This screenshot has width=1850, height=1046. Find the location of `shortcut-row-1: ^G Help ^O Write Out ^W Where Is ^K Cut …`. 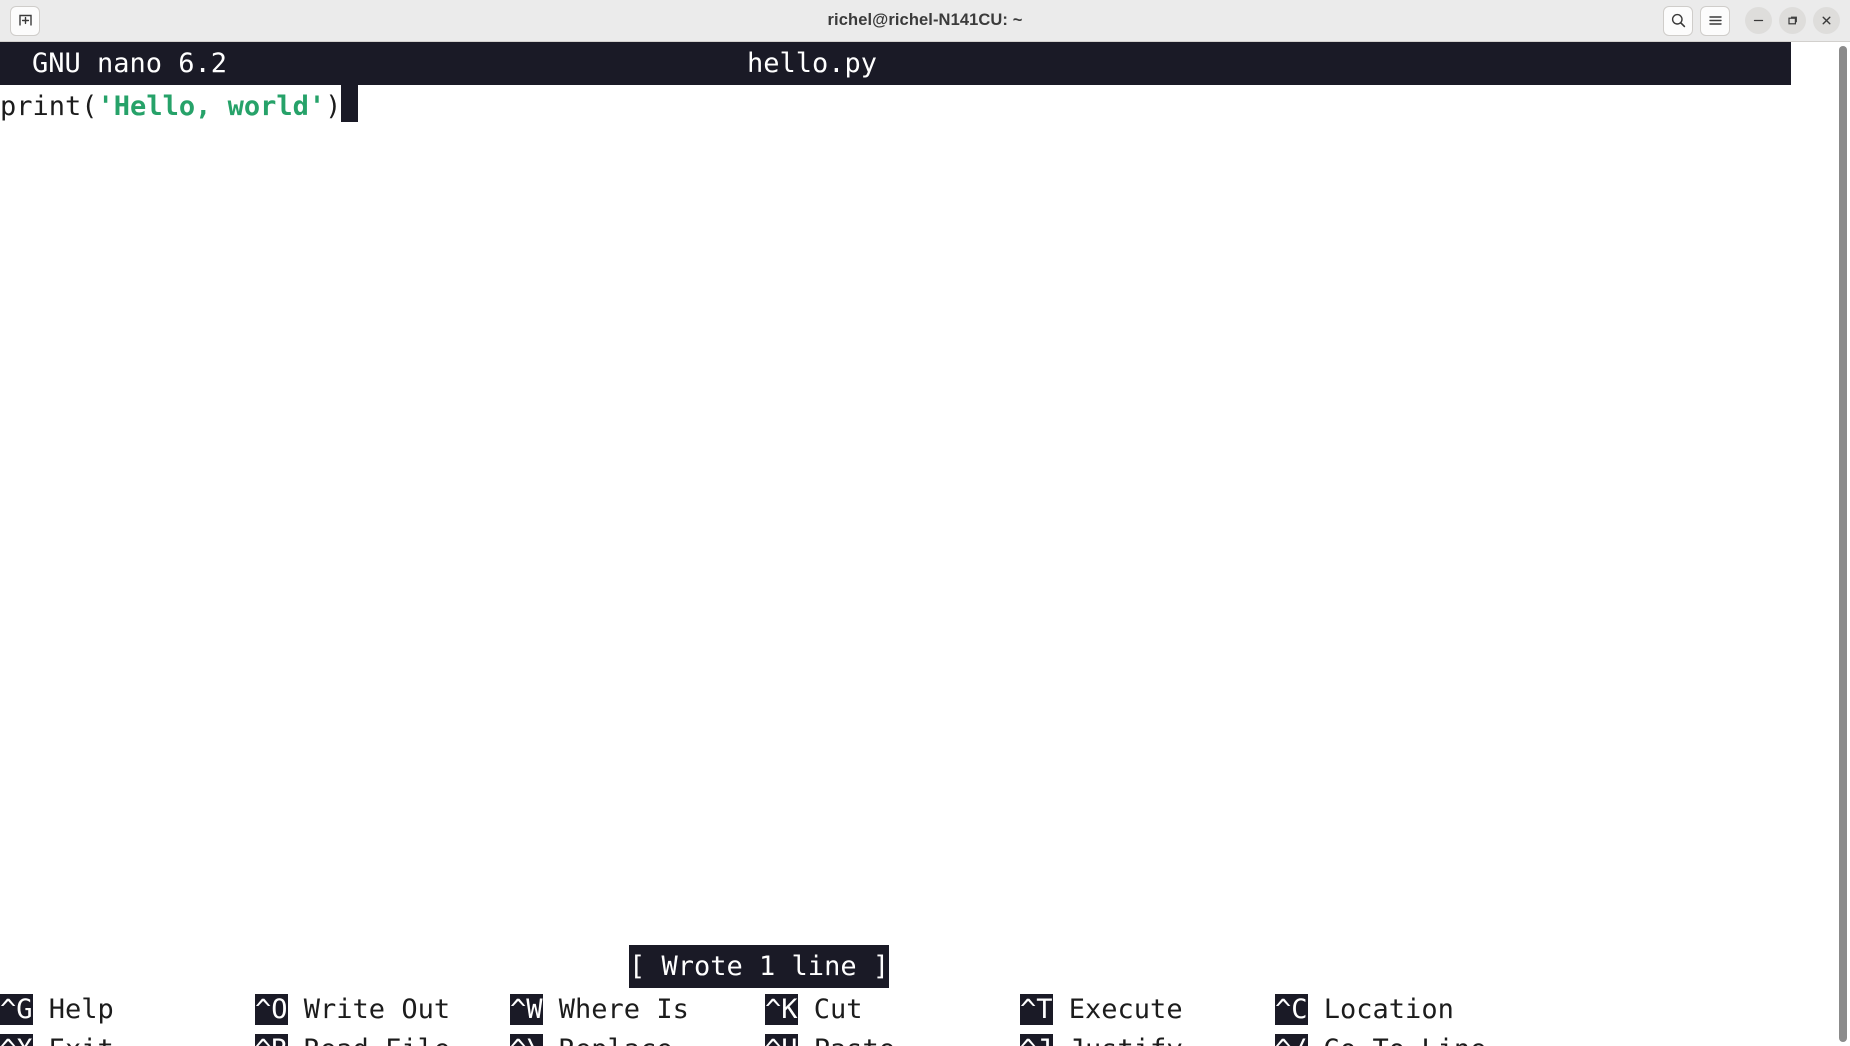

shortcut-row-1: ^G Help ^O Write Out ^W Where Is ^K Cut … is located at coordinates (895, 1009).